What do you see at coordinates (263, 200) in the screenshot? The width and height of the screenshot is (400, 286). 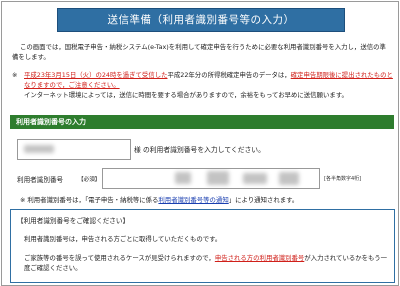 I see `id-notice-after: 」により通知されます。` at bounding box center [263, 200].